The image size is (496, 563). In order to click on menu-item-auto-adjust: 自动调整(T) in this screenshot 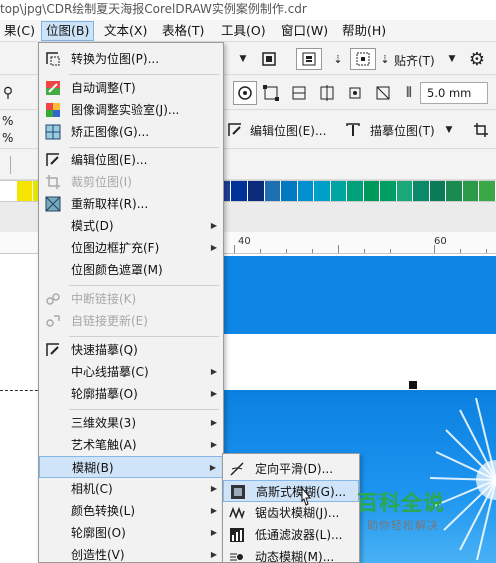, I will do `click(131, 88)`.